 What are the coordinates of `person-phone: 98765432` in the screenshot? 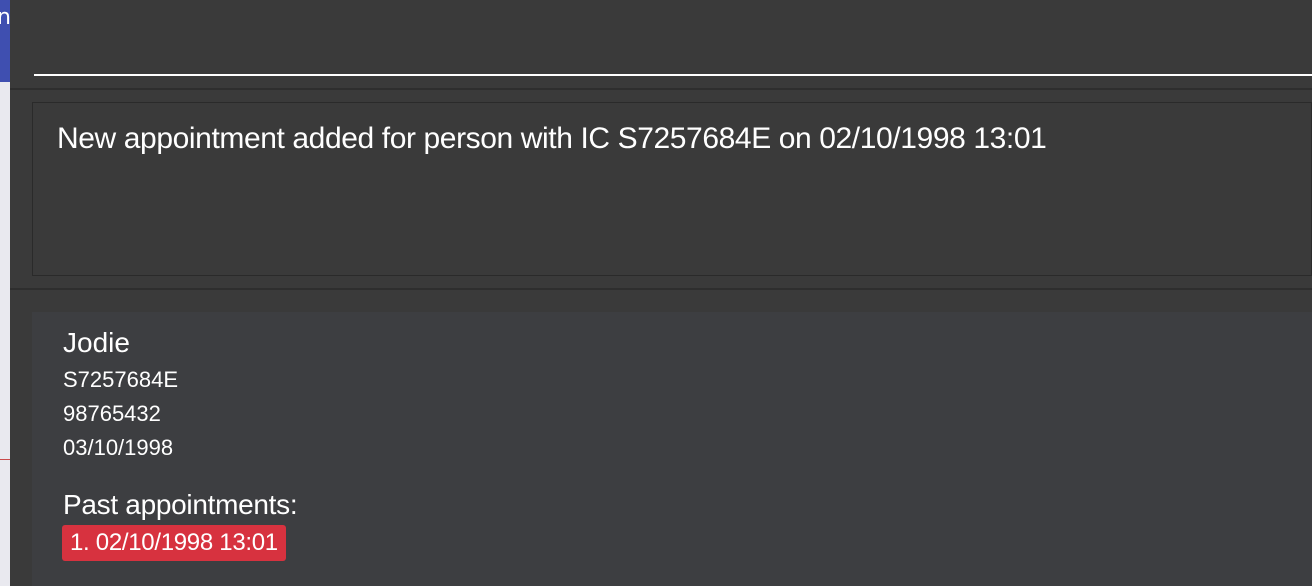 It's located at (112, 413).